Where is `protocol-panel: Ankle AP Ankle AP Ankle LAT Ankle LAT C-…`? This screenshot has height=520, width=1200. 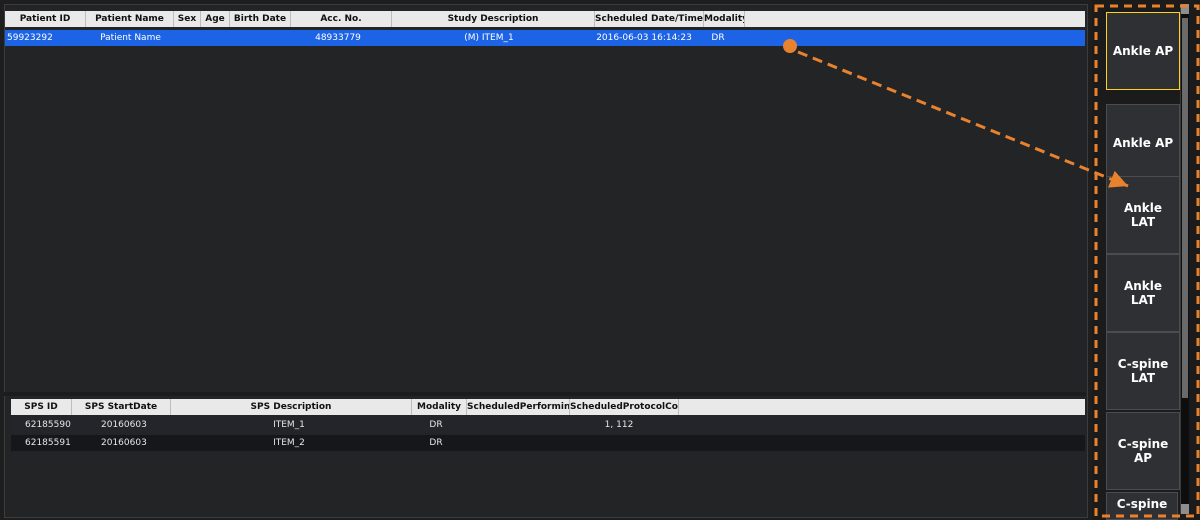
protocol-panel: Ankle AP Ankle AP Ankle LAT Ankle LAT C-… is located at coordinates (1146, 260).